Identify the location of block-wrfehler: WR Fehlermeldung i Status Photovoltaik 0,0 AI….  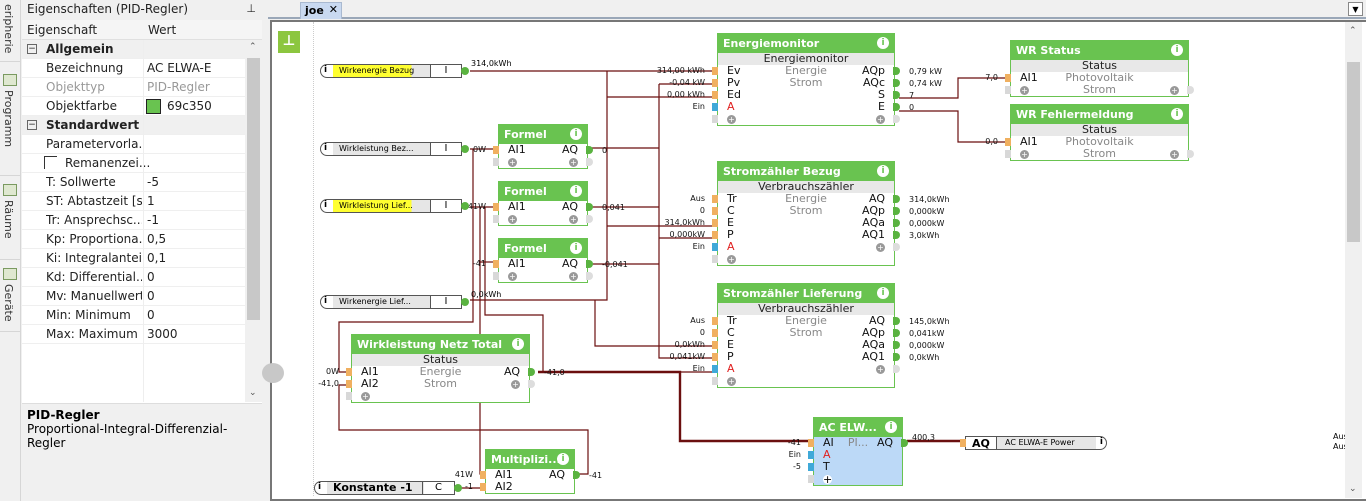
(1089, 132).